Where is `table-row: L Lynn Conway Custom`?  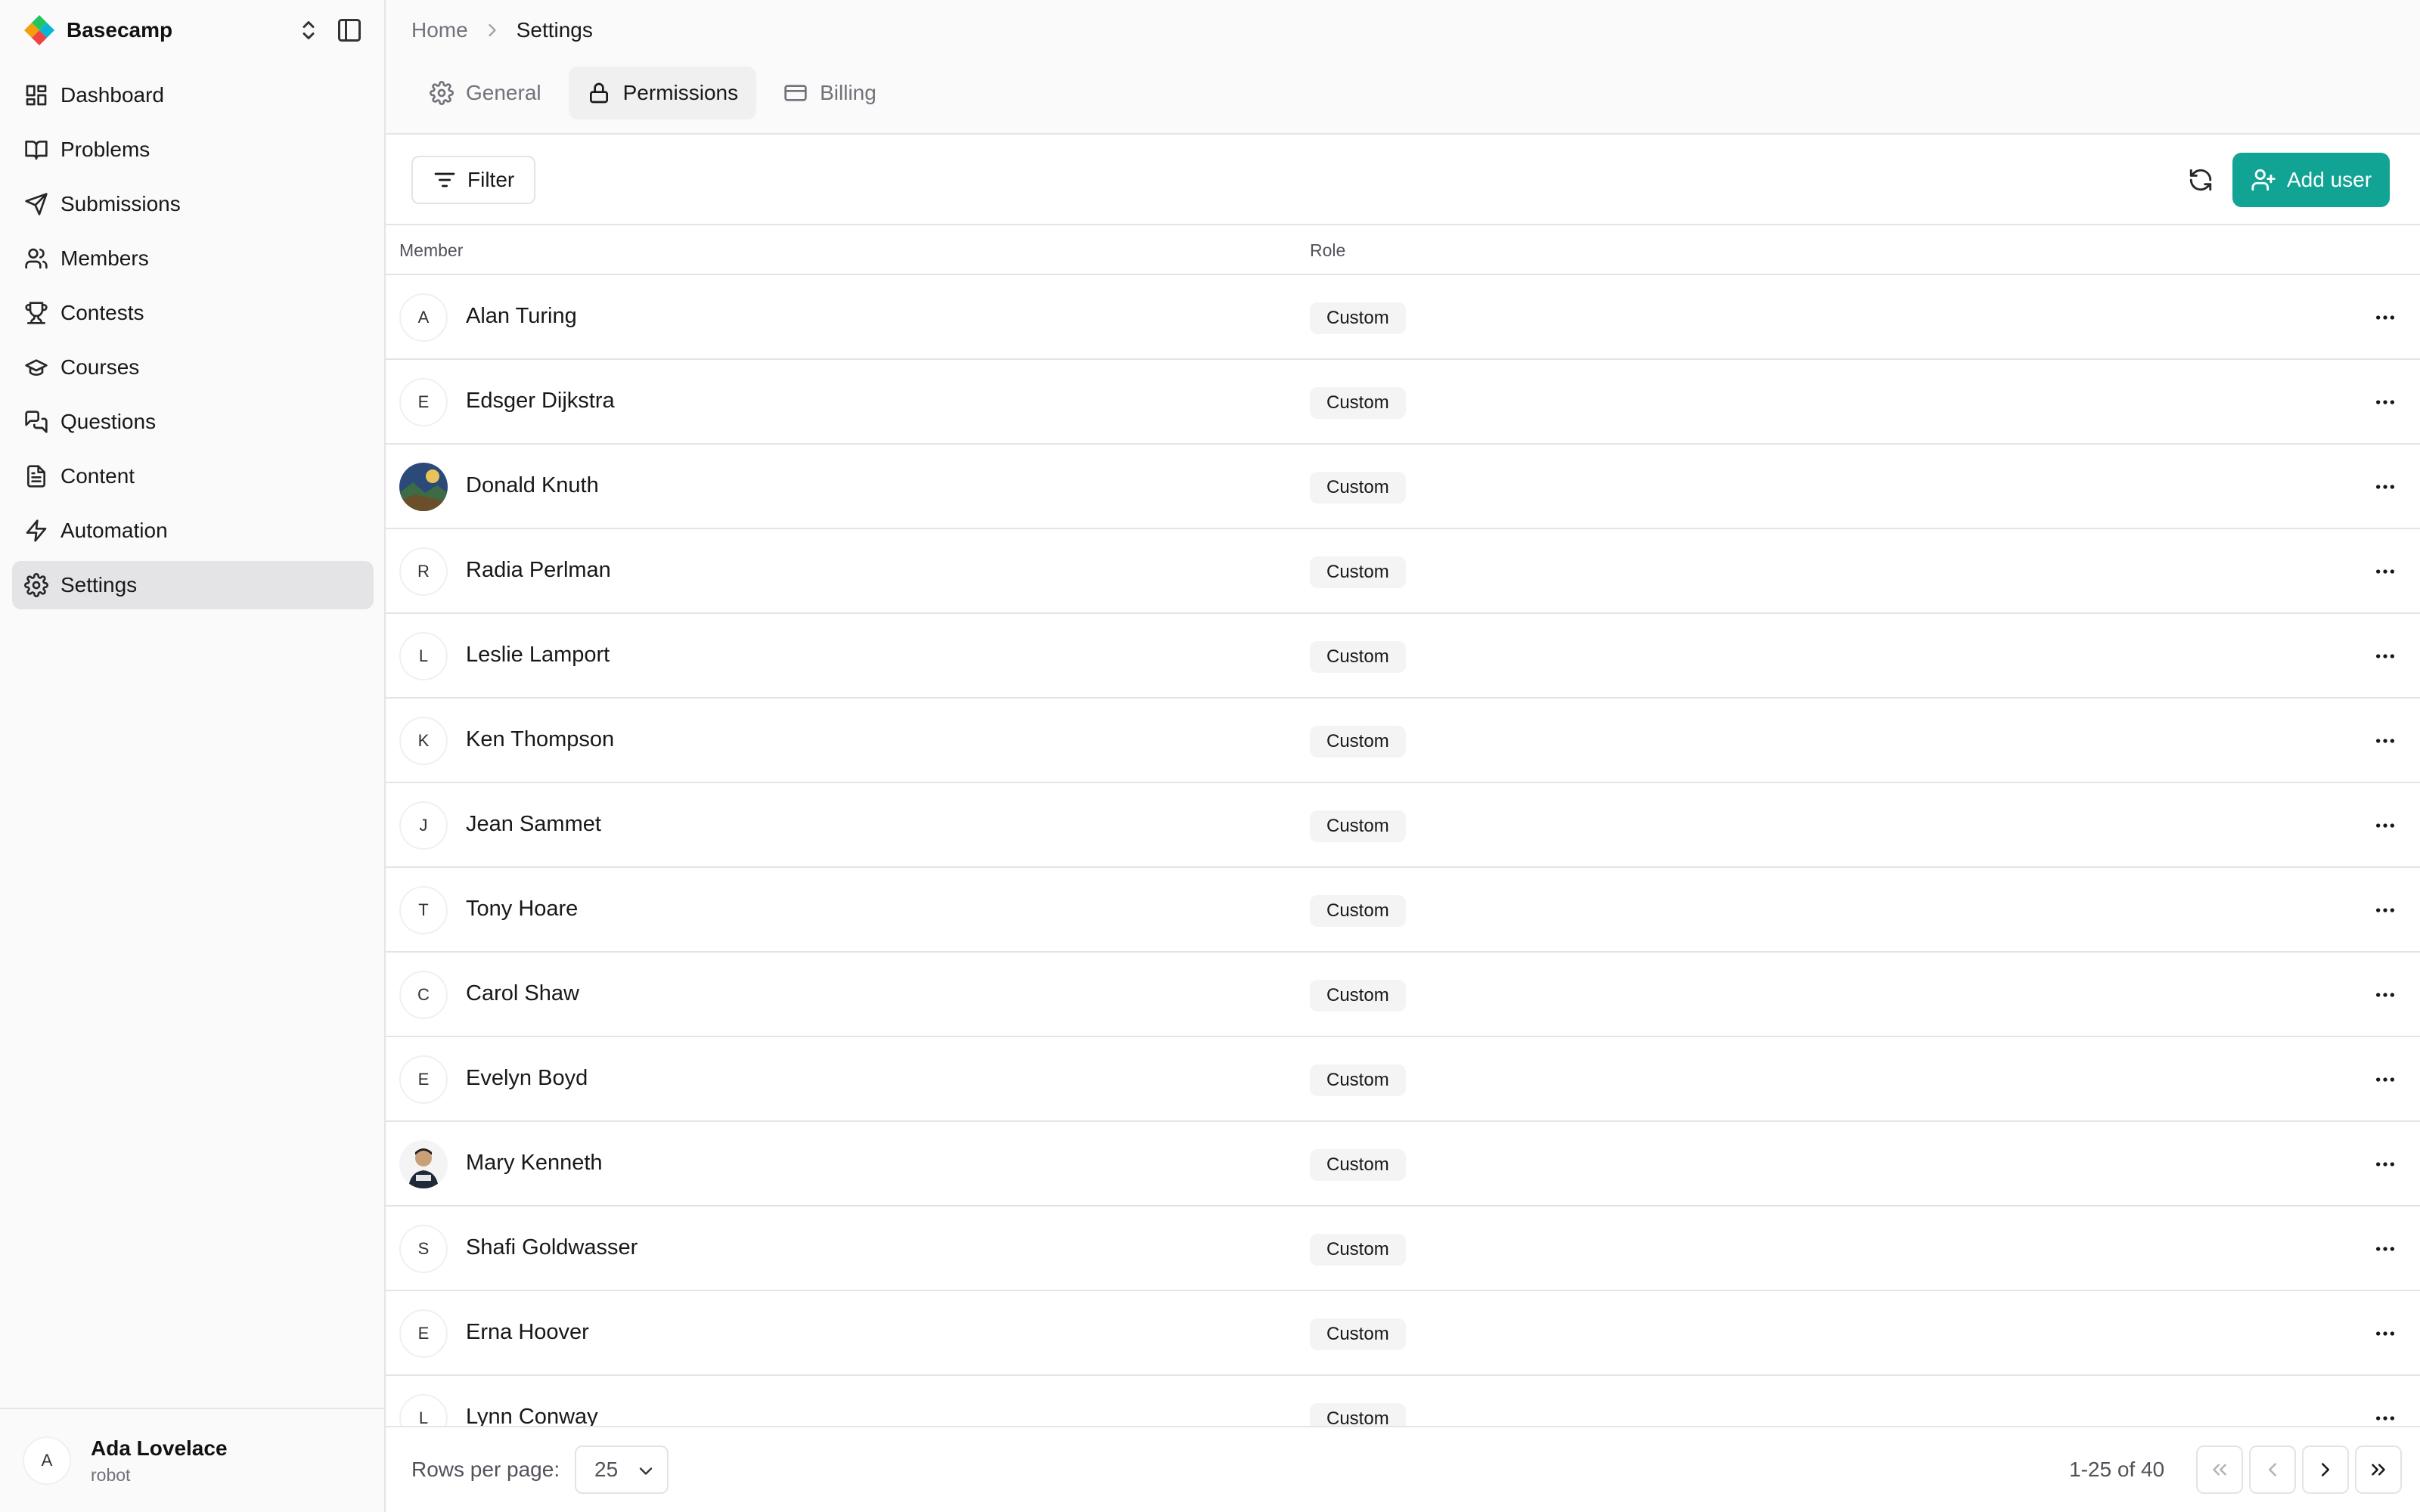 table-row: L Lynn Conway Custom is located at coordinates (1403, 1401).